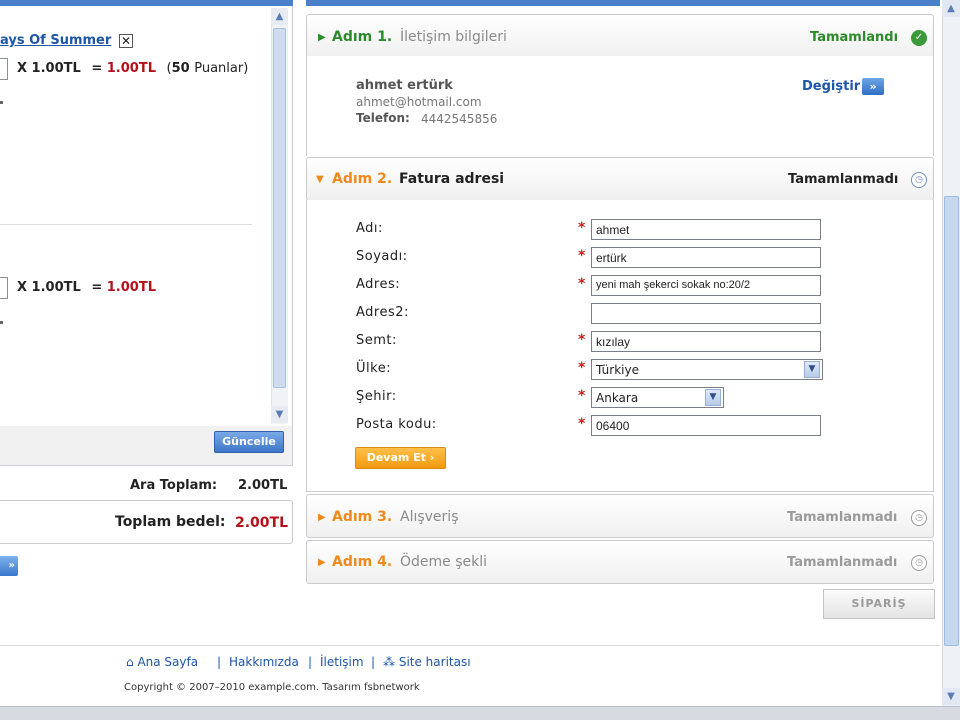 This screenshot has height=720, width=960. I want to click on cart-scroll-thumb, so click(279, 208).